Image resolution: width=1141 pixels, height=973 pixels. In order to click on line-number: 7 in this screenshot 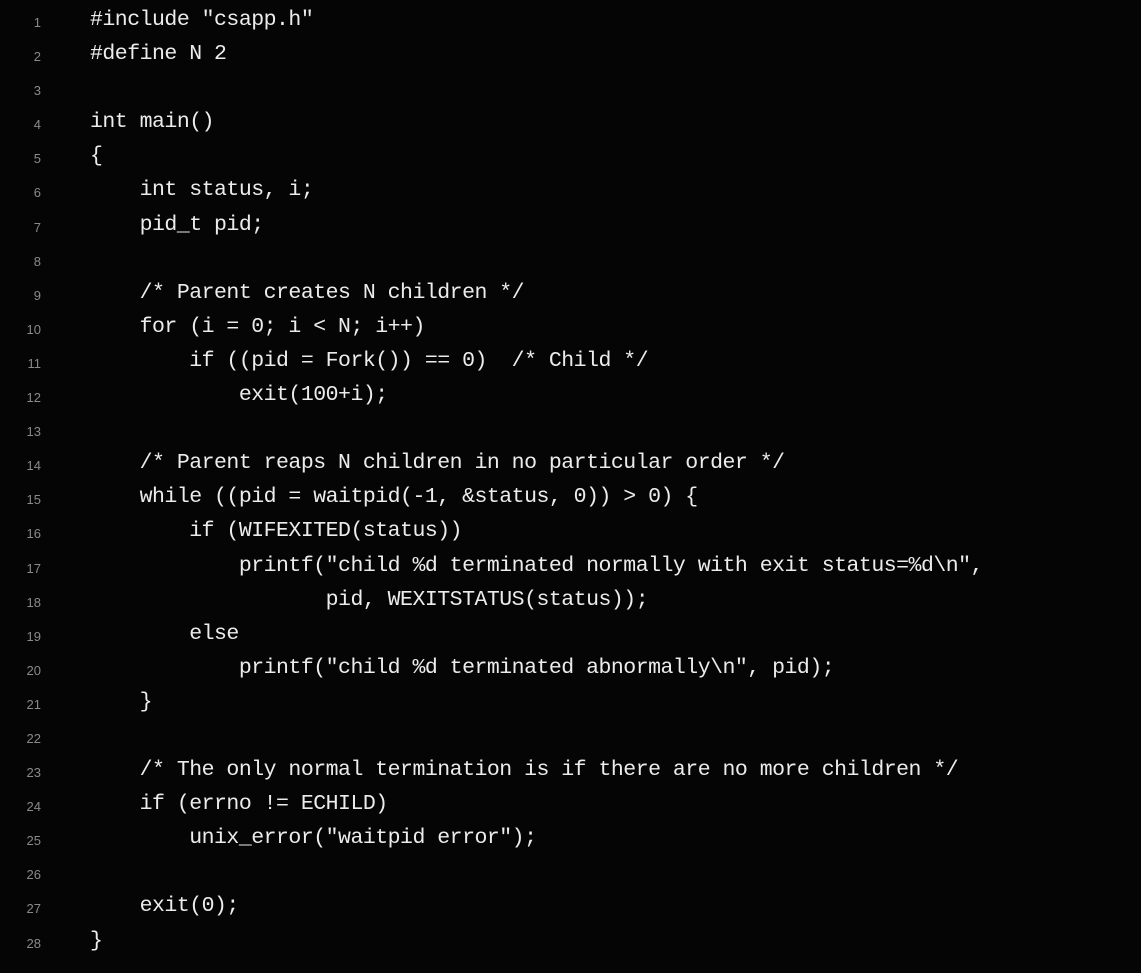, I will do `click(37, 227)`.